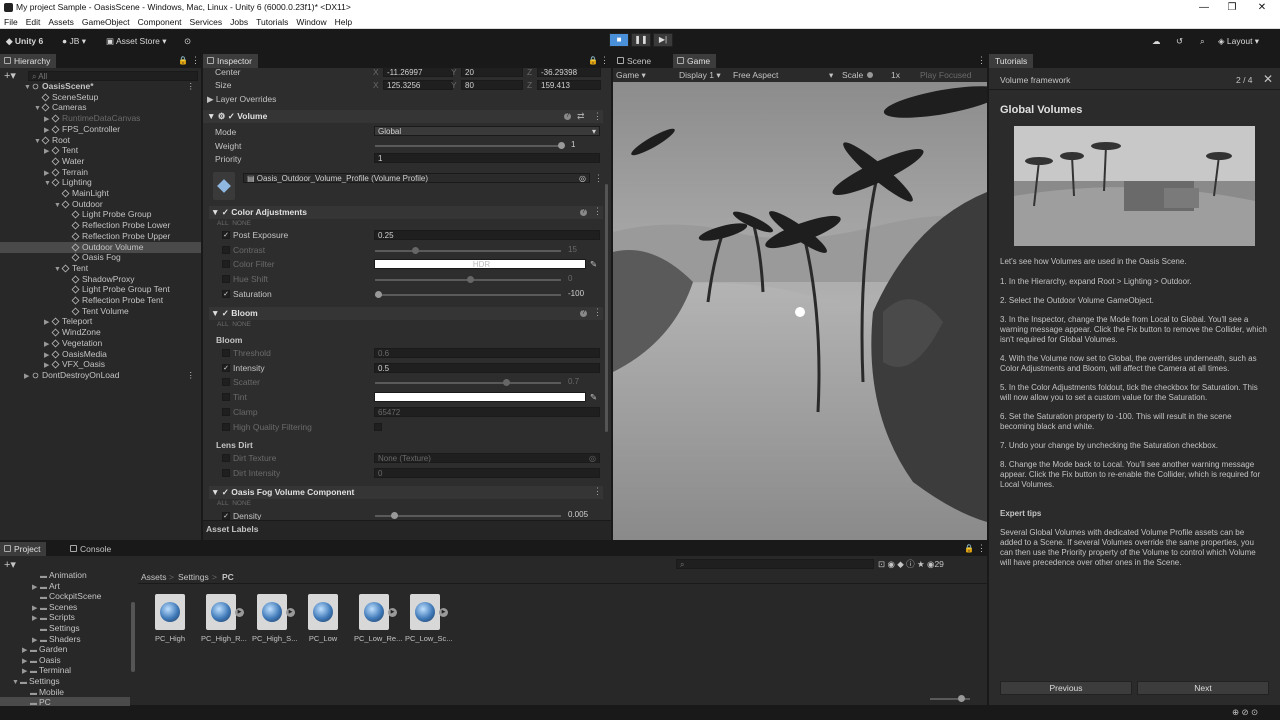 This screenshot has height=720, width=1280. Describe the element at coordinates (241, 99) in the screenshot. I see `layer-overrides-foldout: ▶ Layer Overrides` at that location.